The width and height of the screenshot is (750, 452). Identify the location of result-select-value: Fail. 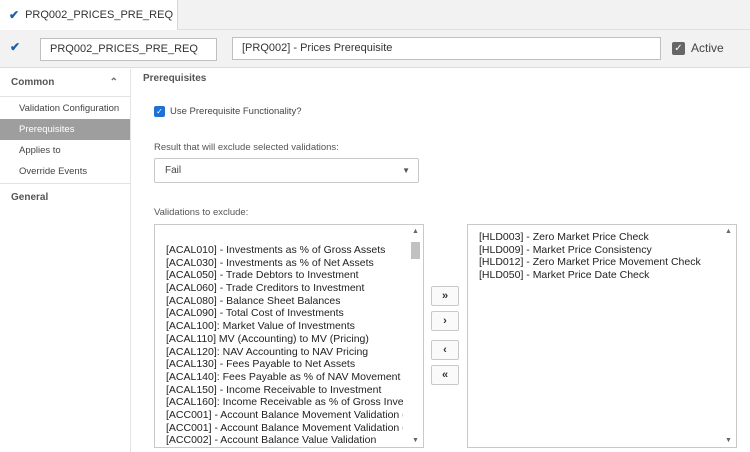
(173, 170).